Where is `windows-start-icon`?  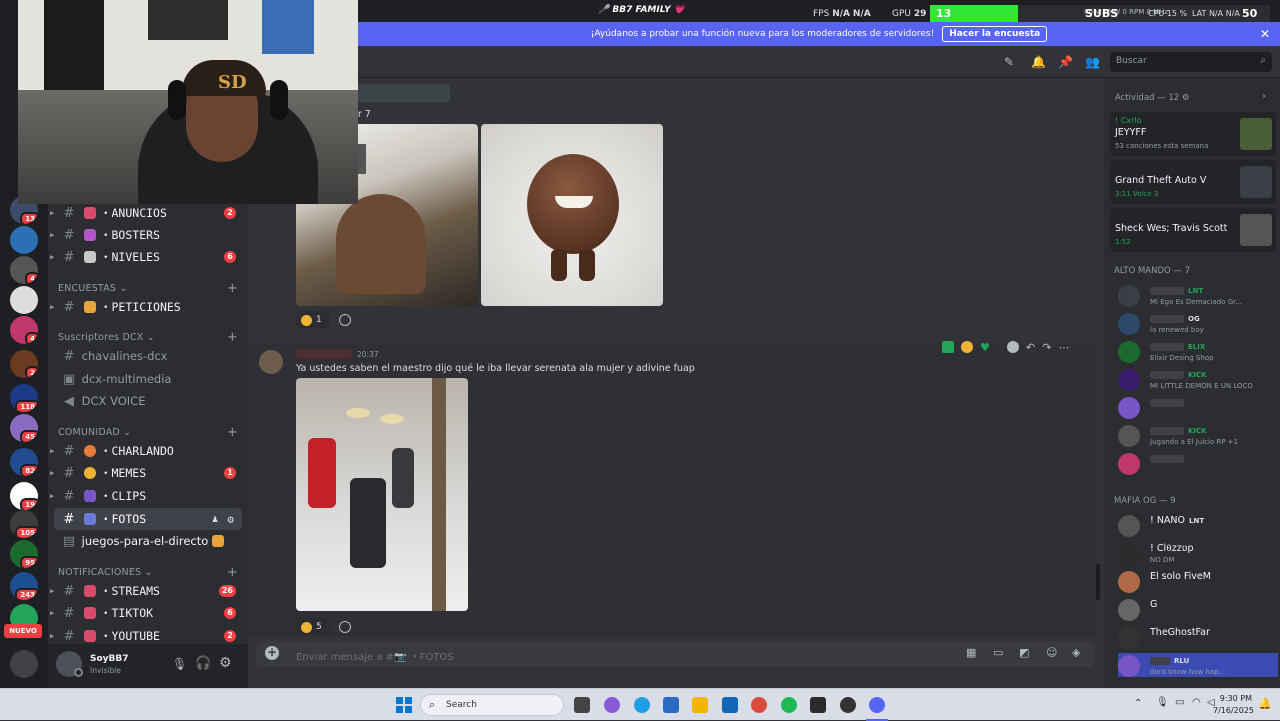 windows-start-icon is located at coordinates (404, 705).